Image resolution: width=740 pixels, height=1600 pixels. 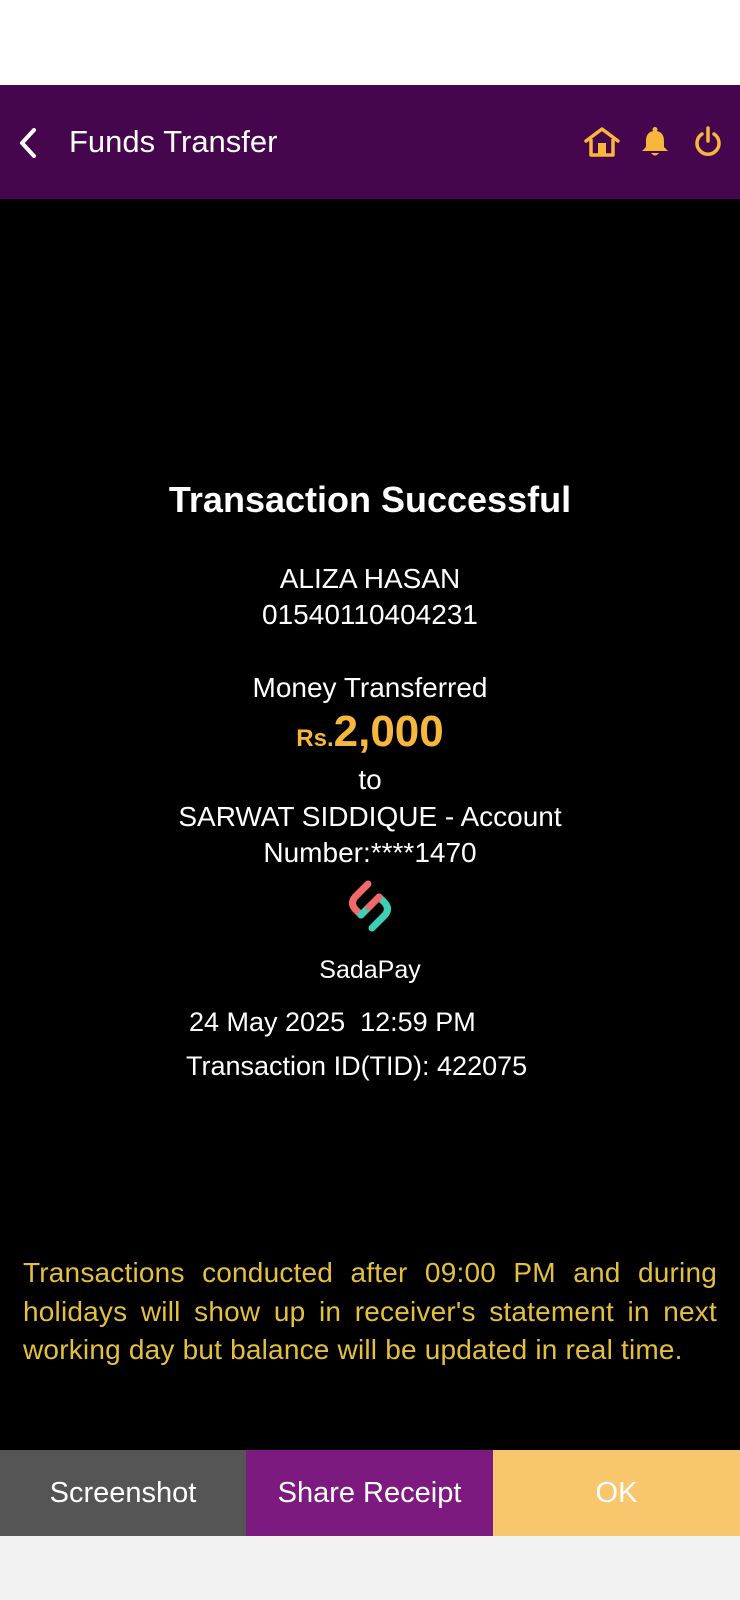 I want to click on transaction-datetime: 24 May 2025 12:59 PM, so click(x=332, y=1022).